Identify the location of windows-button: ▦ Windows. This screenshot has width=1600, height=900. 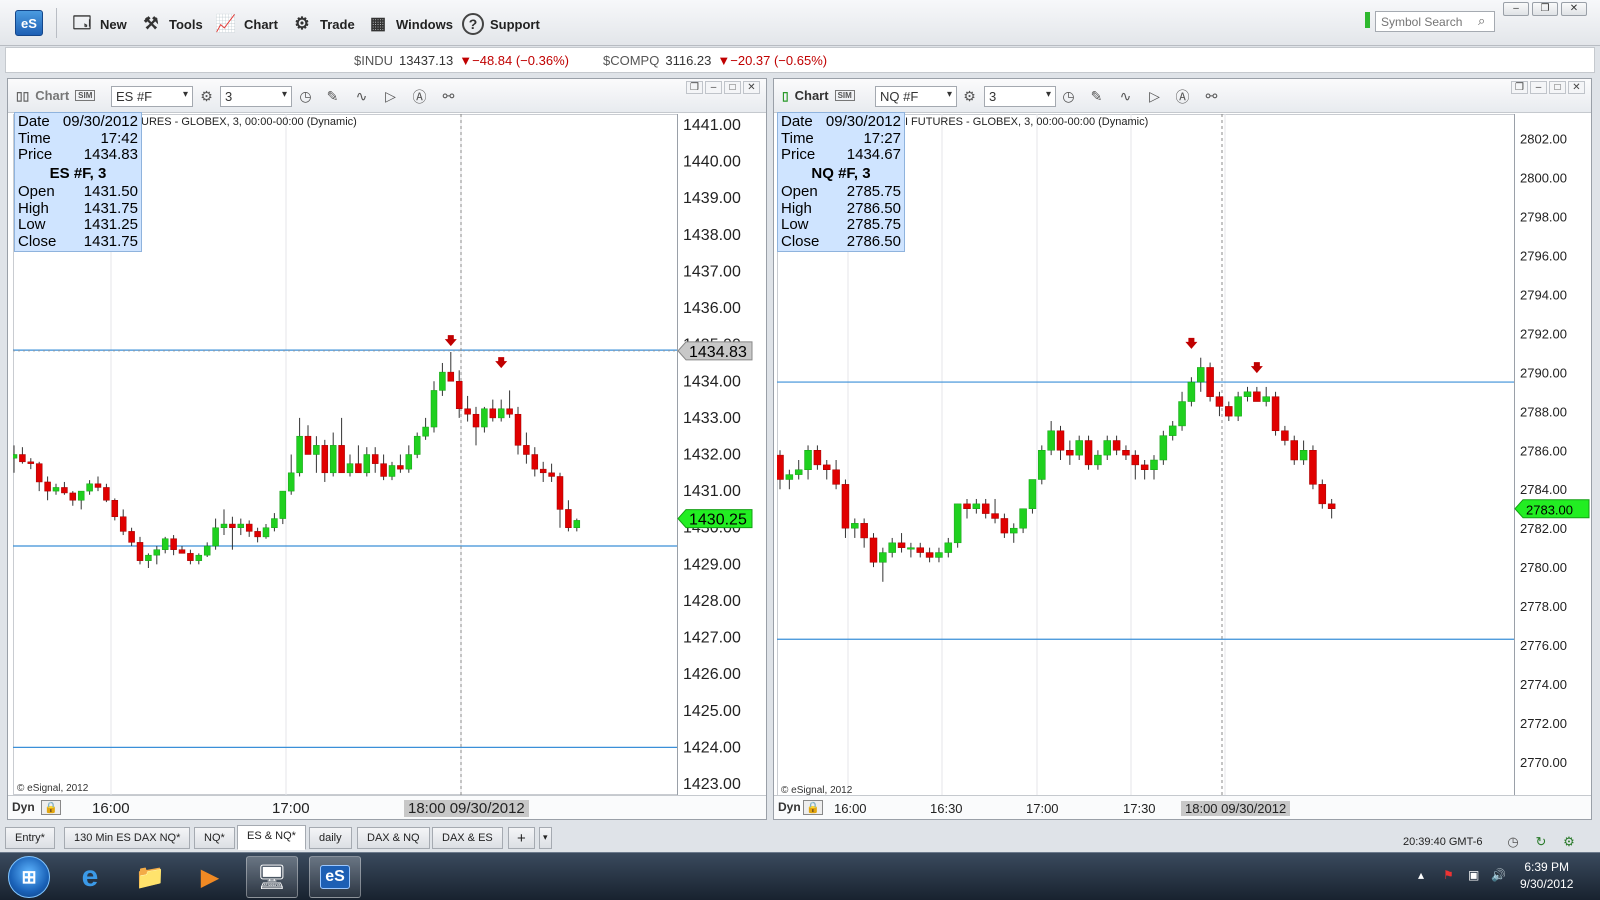
(409, 24).